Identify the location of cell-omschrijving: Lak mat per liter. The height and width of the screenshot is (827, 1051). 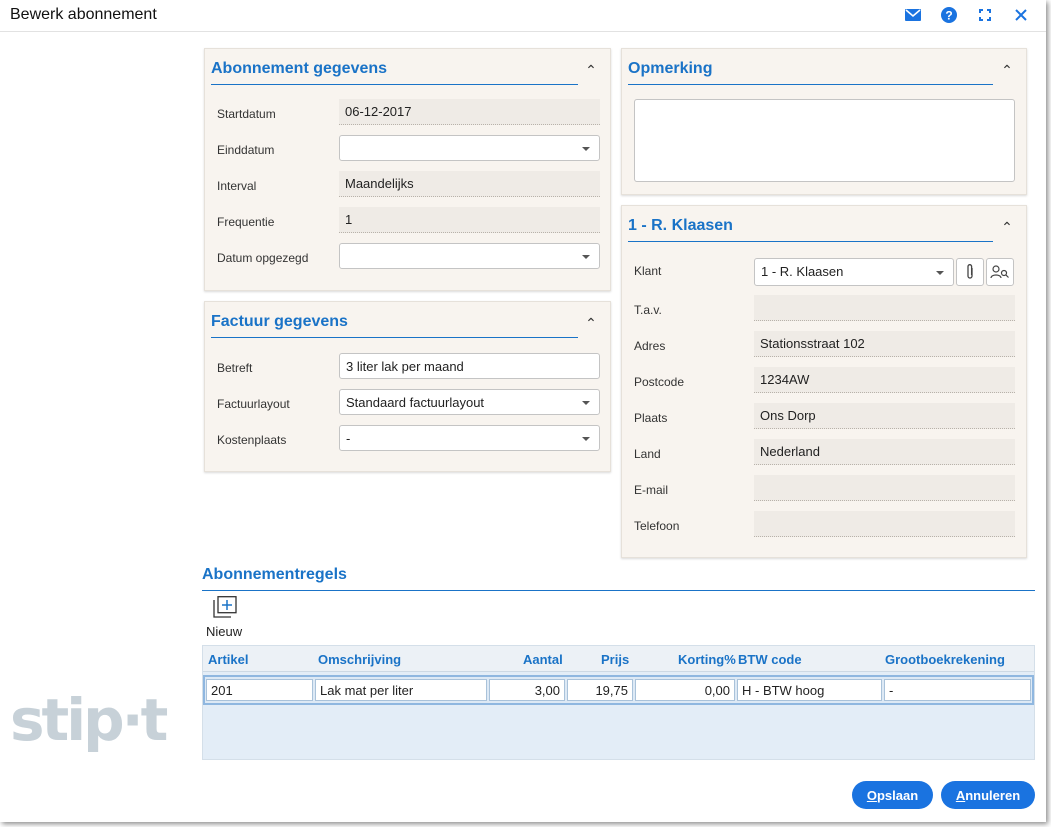
(401, 690).